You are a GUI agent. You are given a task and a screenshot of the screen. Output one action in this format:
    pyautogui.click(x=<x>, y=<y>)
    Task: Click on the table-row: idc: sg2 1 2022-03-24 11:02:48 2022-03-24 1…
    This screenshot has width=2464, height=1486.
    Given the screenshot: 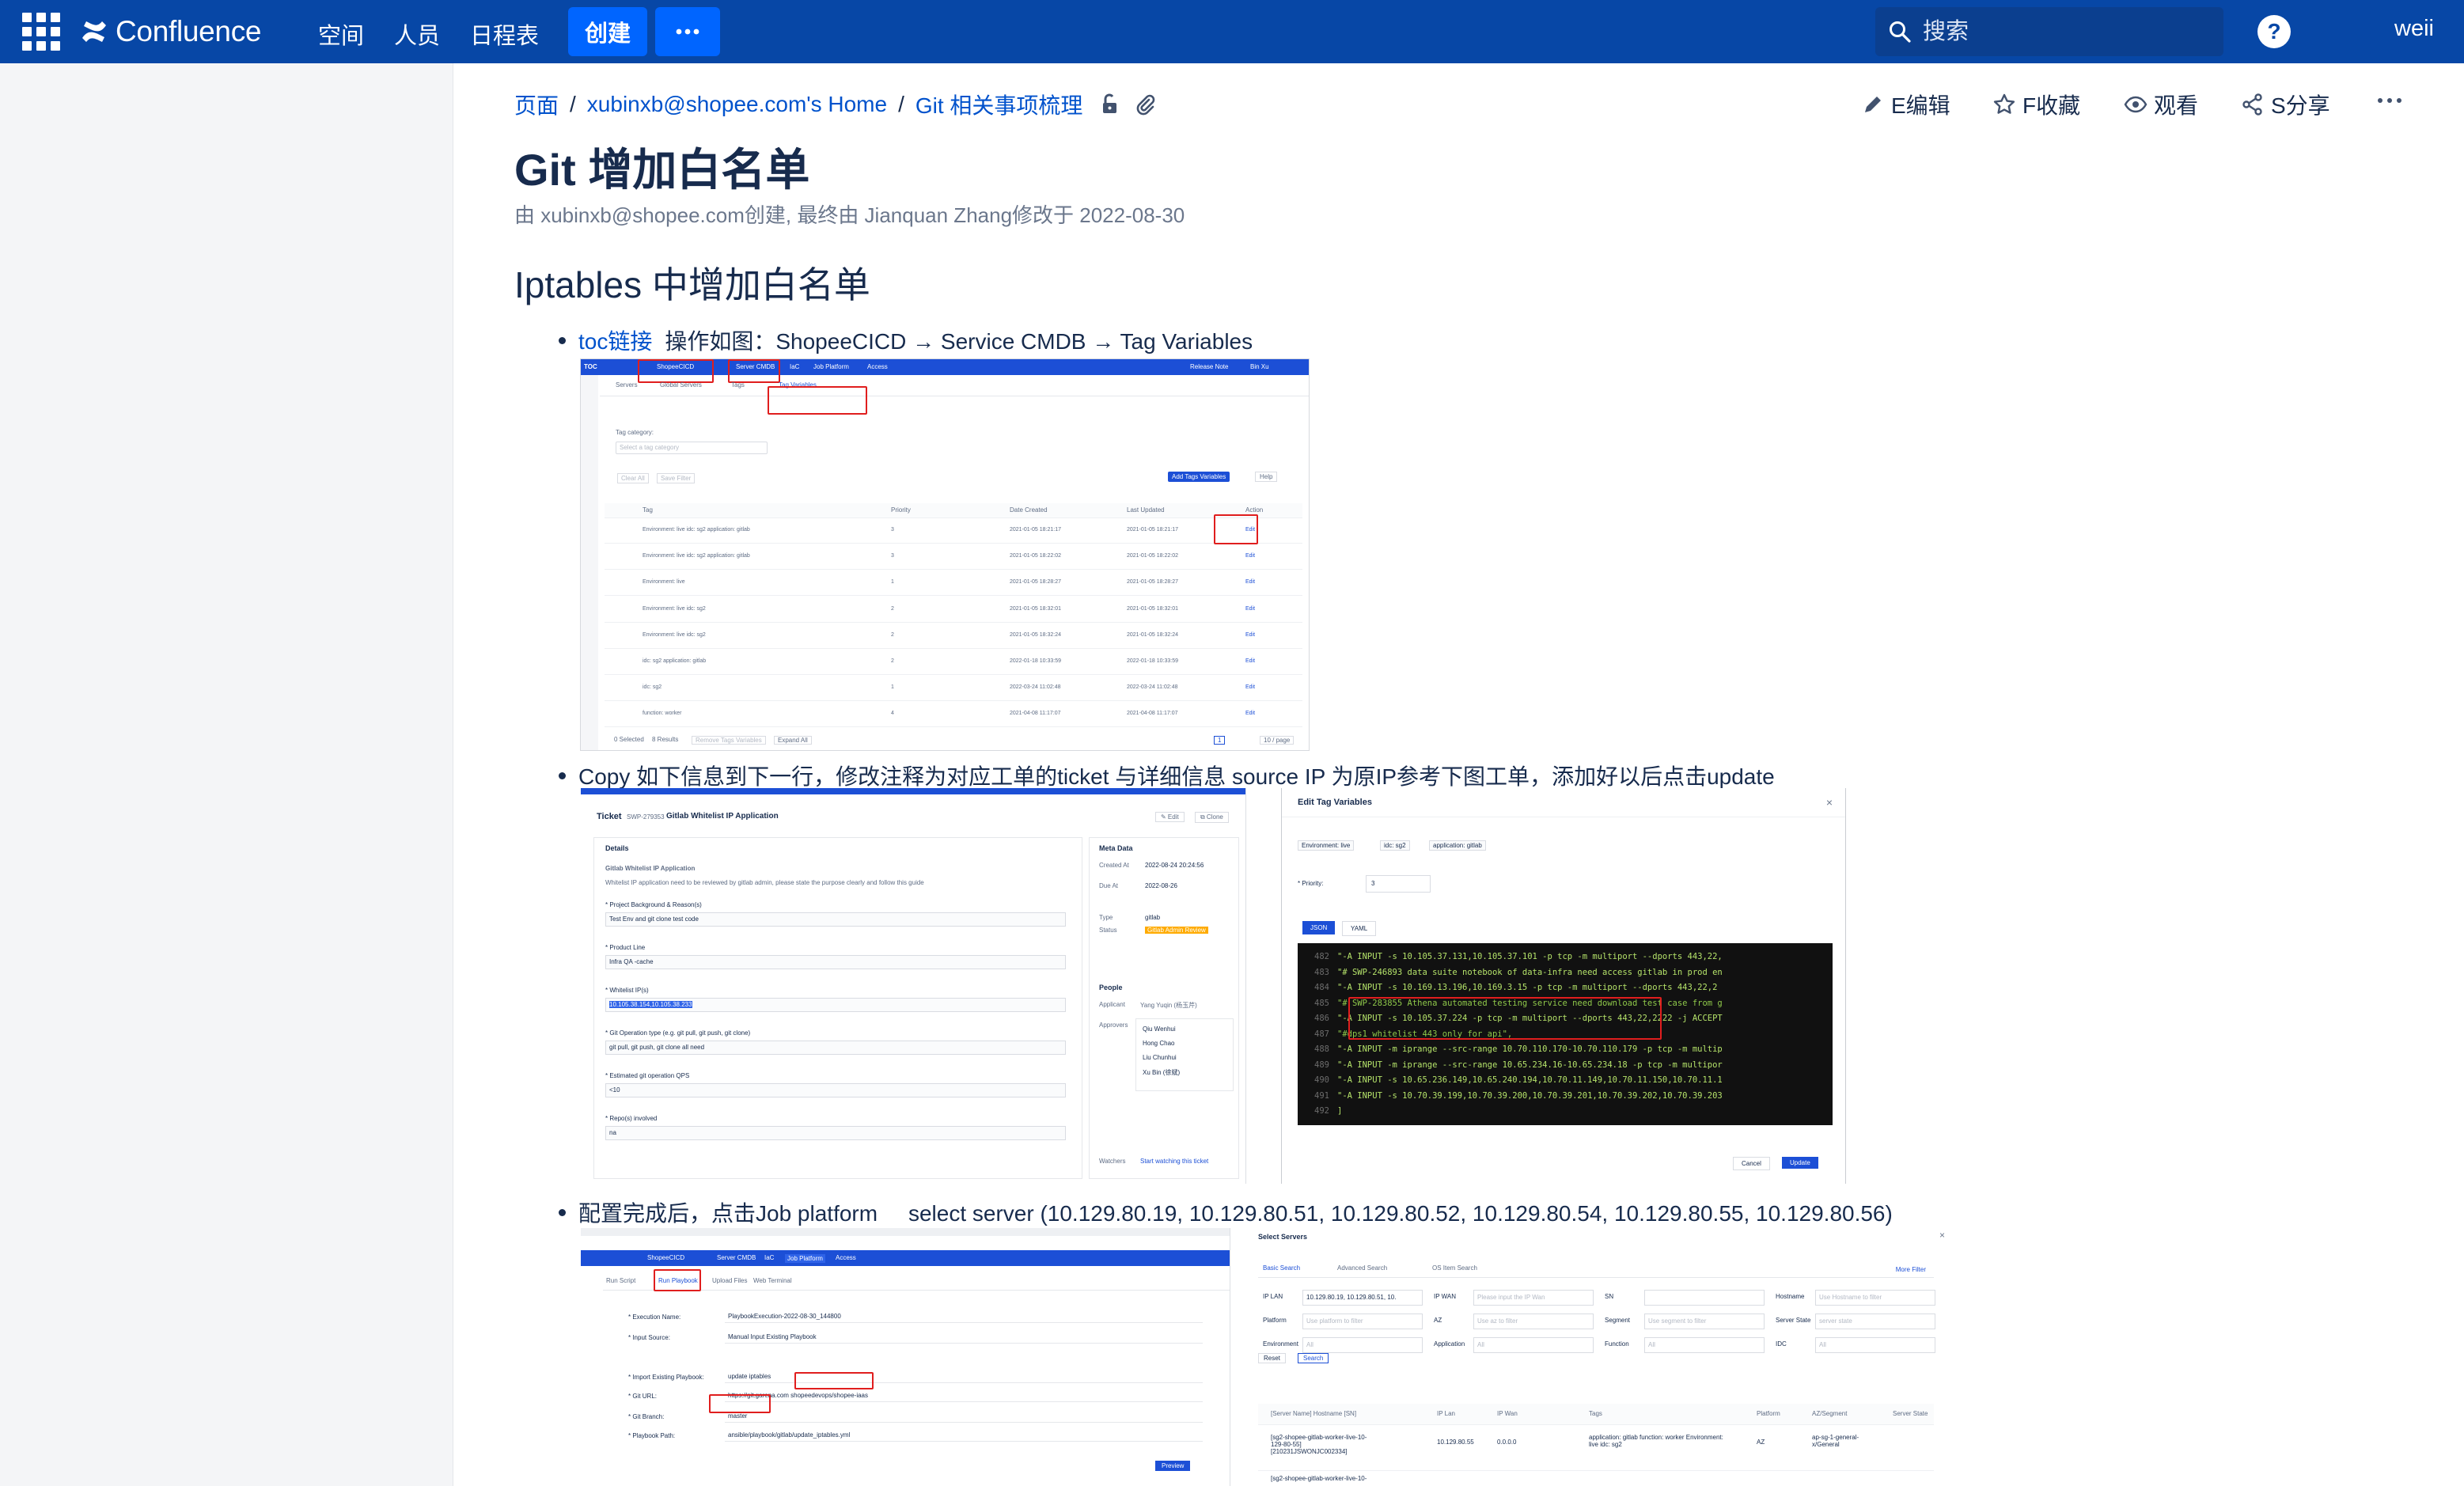 What is the action you would take?
    pyautogui.click(x=953, y=689)
    